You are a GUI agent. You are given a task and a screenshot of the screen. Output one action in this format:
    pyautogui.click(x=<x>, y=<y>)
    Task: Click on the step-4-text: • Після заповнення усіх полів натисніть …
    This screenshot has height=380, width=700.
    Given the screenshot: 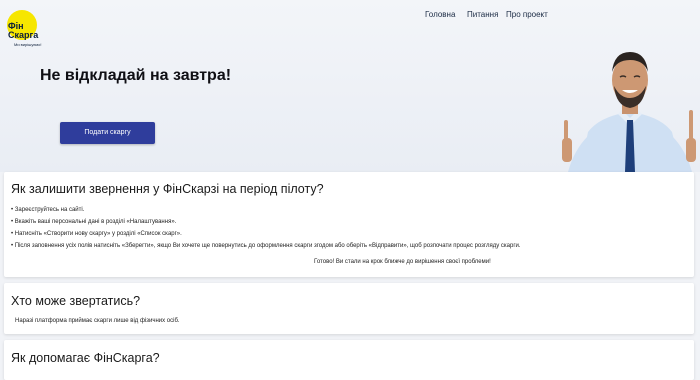 What is the action you would take?
    pyautogui.click(x=266, y=246)
    